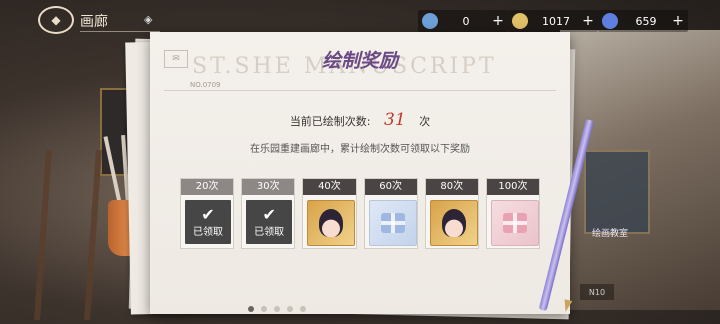  Describe the element at coordinates (392, 223) in the screenshot. I see `blue-gift-box-icon` at that location.